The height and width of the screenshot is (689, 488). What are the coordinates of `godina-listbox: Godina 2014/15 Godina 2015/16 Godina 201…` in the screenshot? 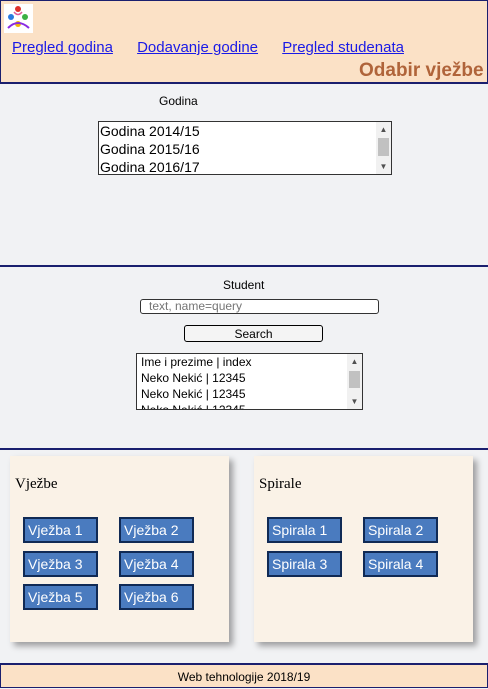 It's located at (245, 148).